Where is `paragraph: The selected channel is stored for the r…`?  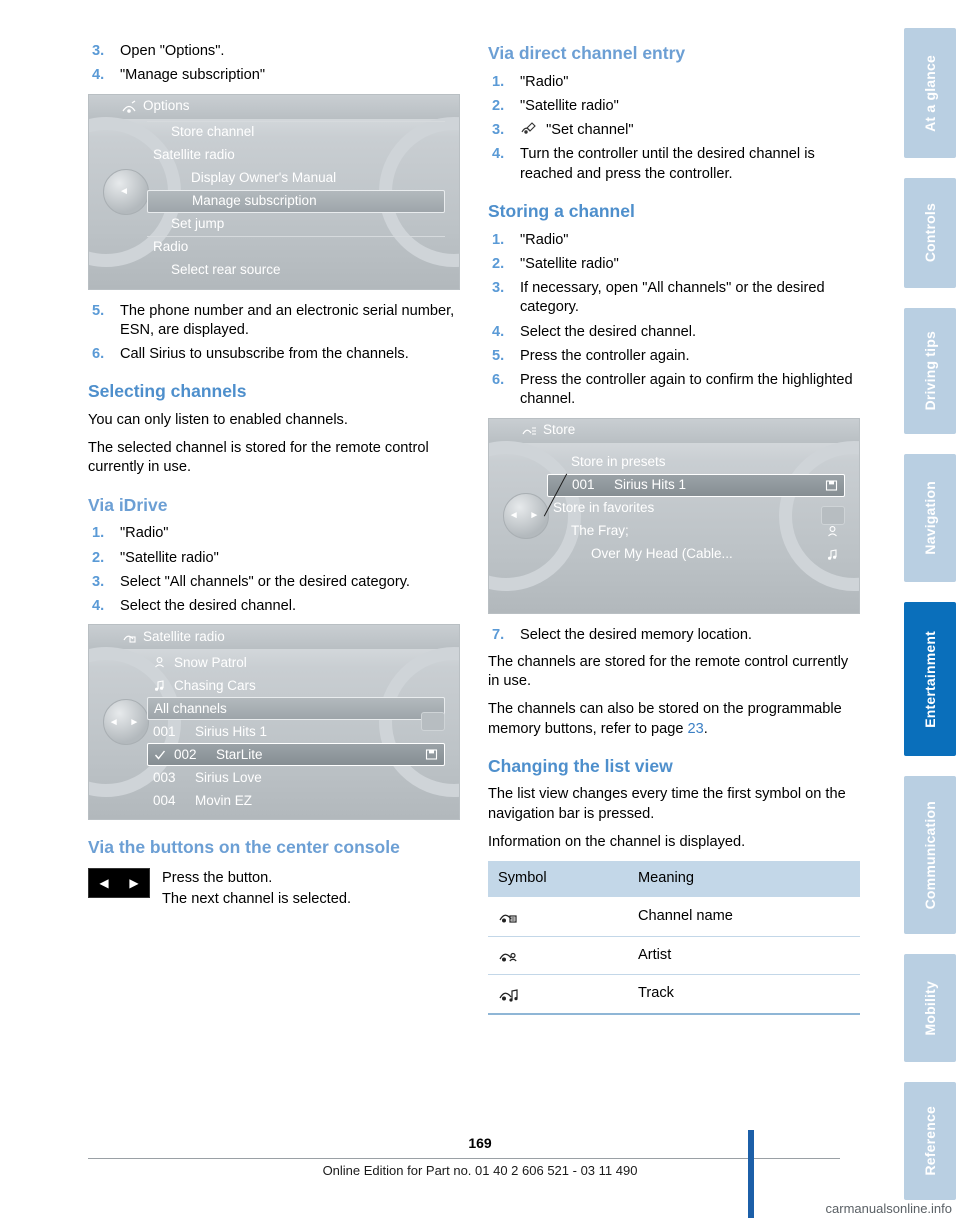 paragraph: The selected channel is stored for the r… is located at coordinates (258, 458).